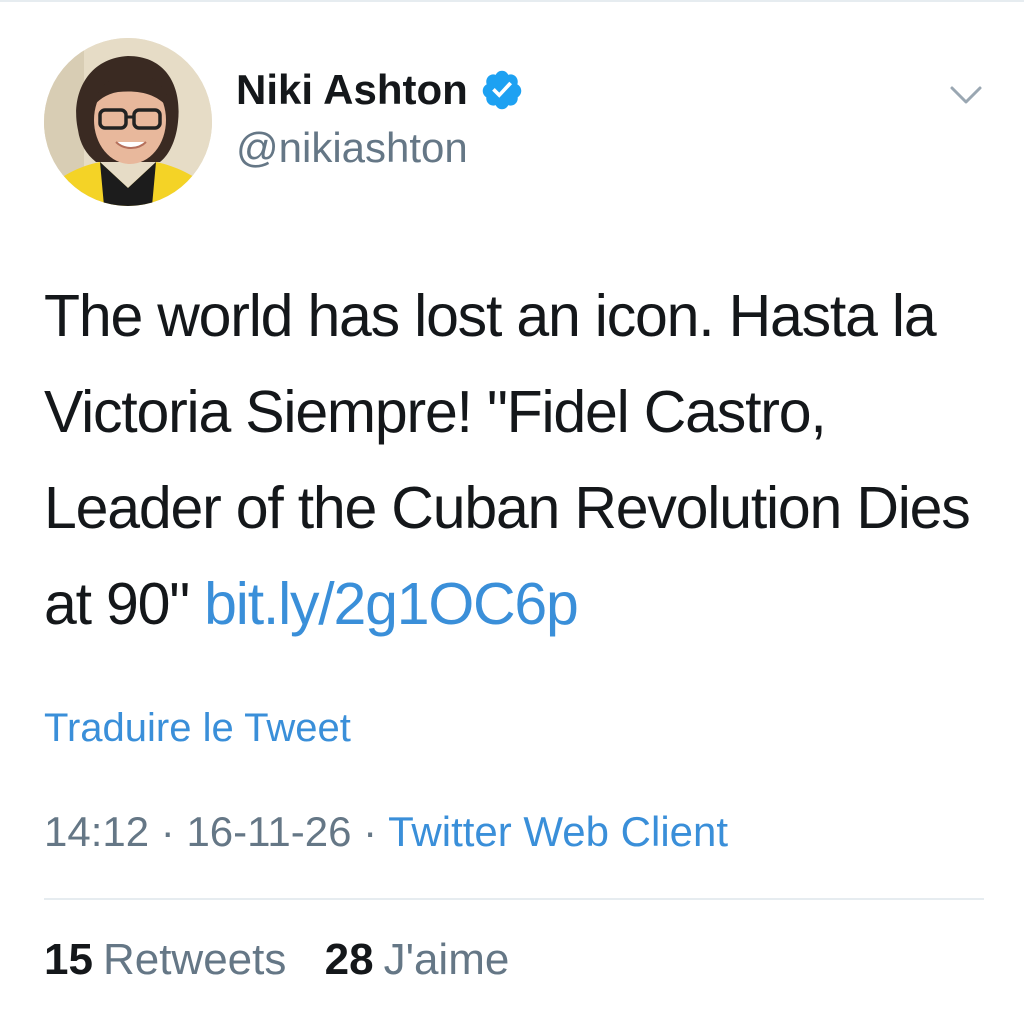 The width and height of the screenshot is (1024, 1018). I want to click on retweets-stat: 15 Retweets, so click(165, 960).